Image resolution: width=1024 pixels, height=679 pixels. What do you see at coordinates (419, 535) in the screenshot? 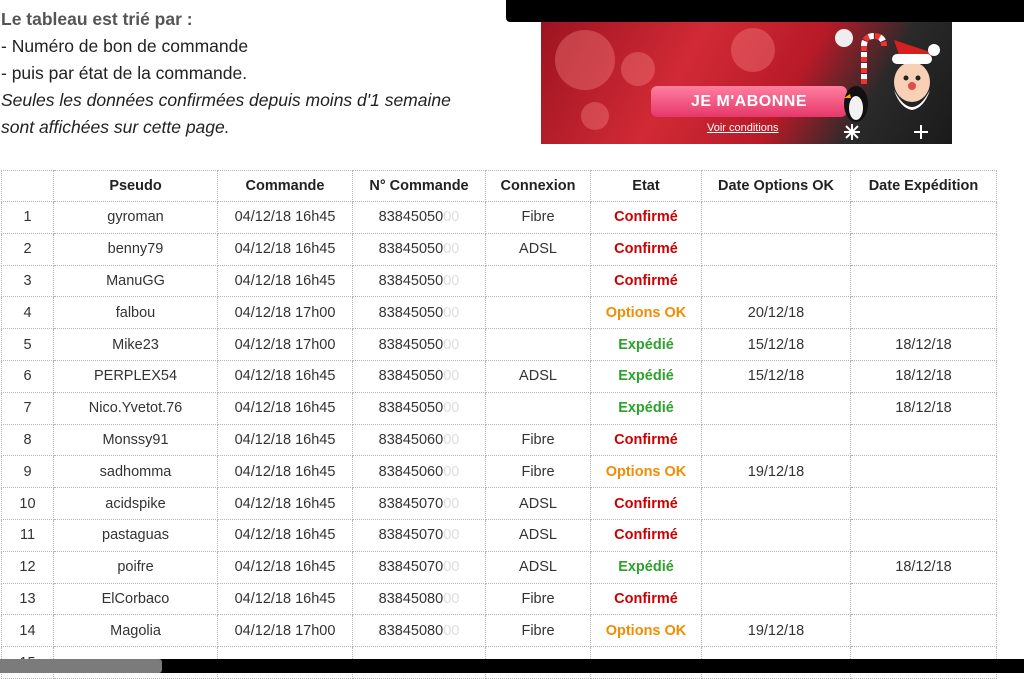
I see `num-commande-cell: 8384507000` at bounding box center [419, 535].